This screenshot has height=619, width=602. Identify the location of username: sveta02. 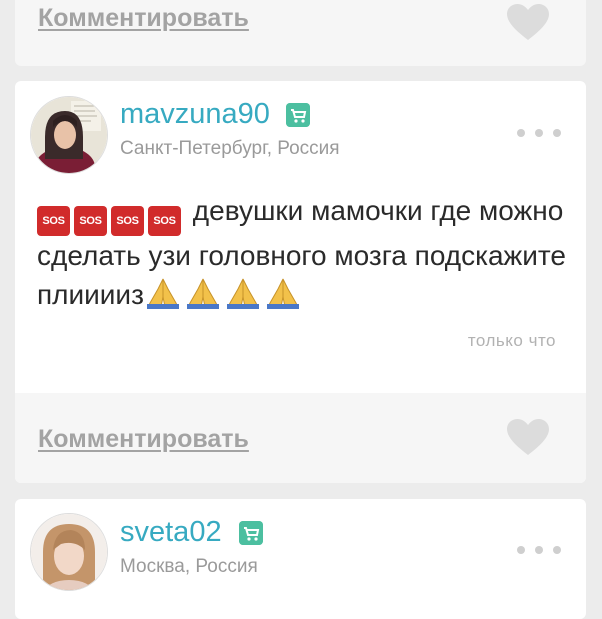
(171, 532).